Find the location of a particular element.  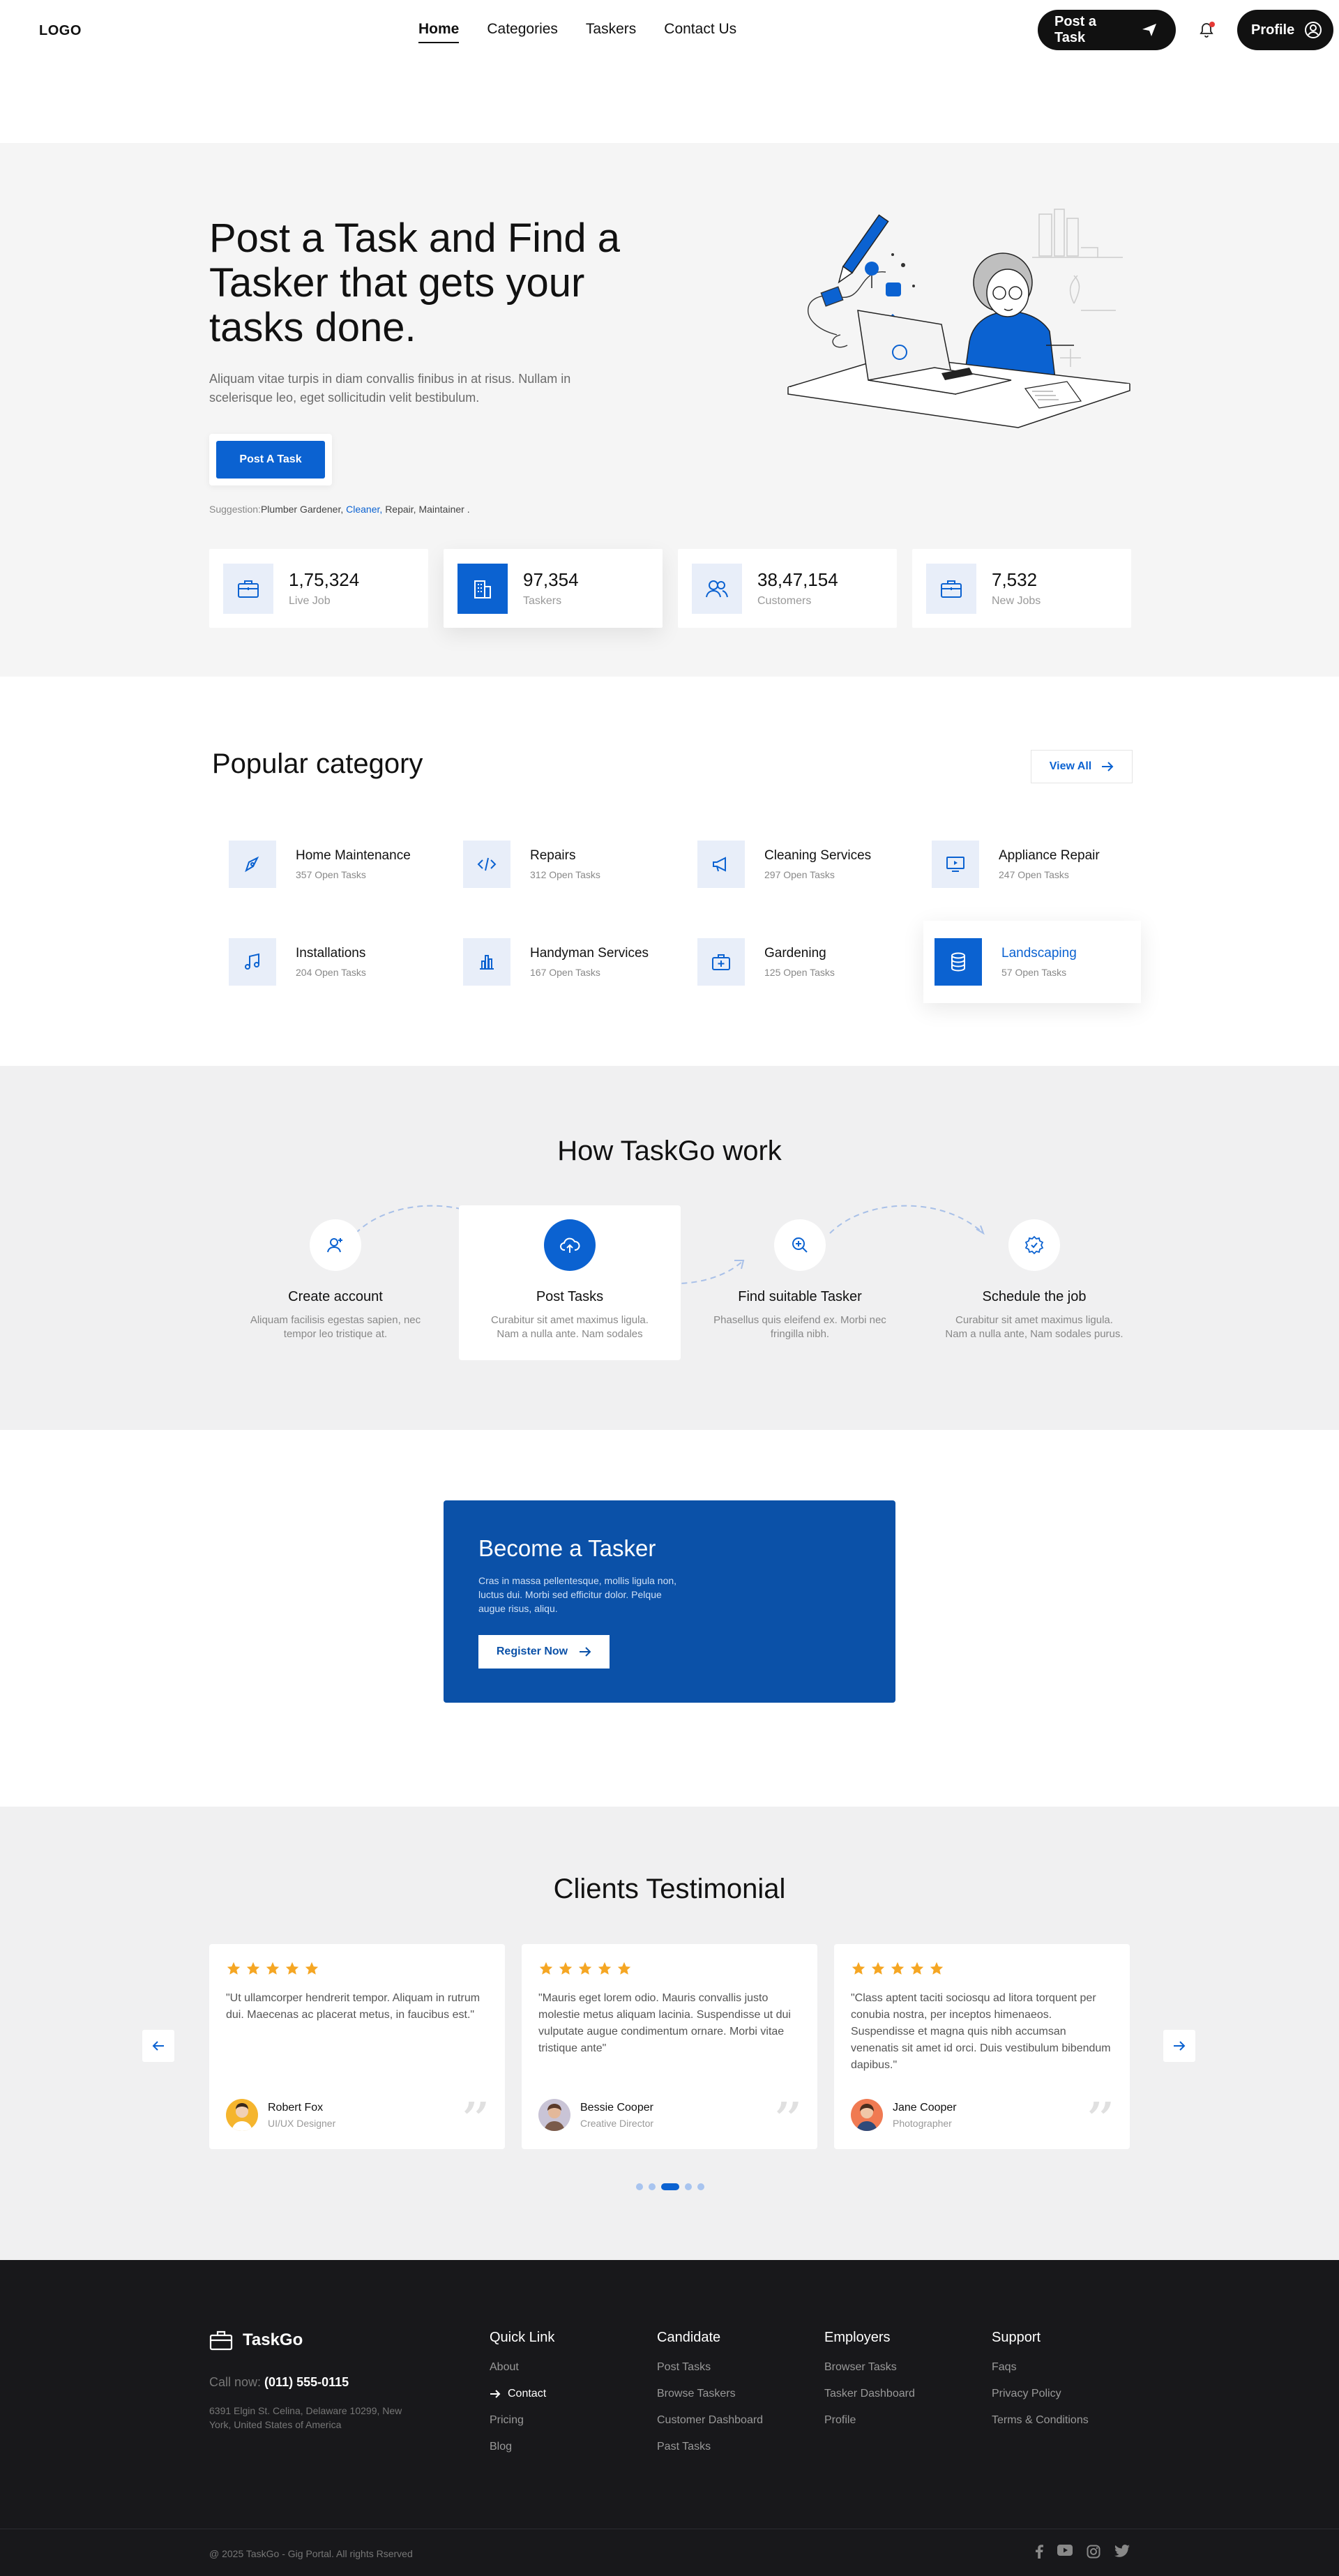

stat-card-taskers: 97,354 Taskers is located at coordinates (553, 588).